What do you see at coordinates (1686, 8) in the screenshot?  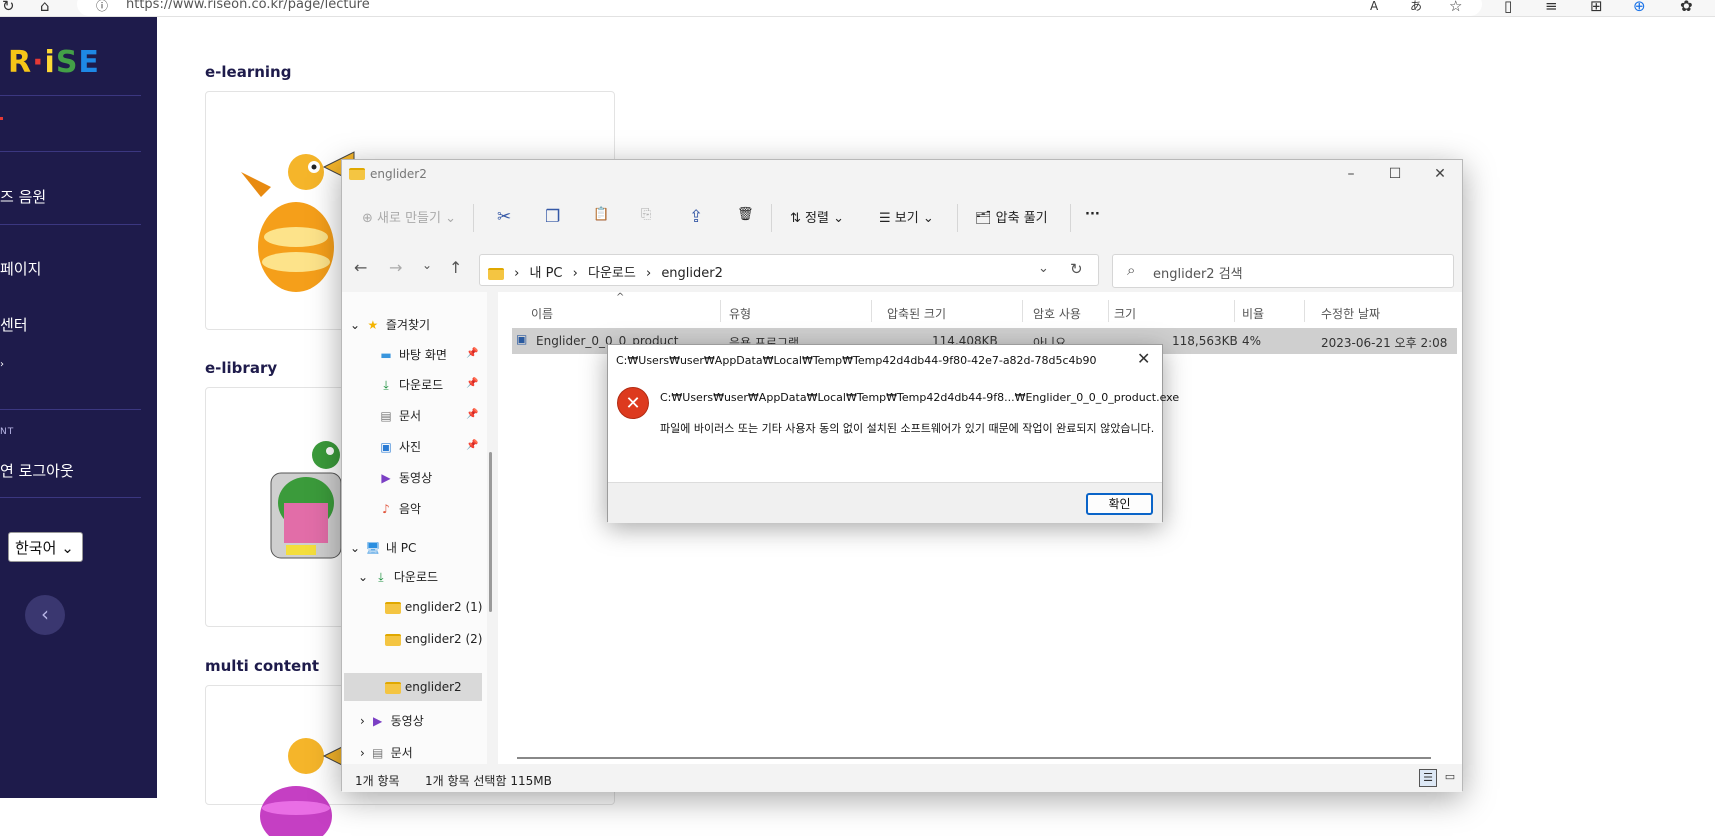 I see `extensions-icon: ✿` at bounding box center [1686, 8].